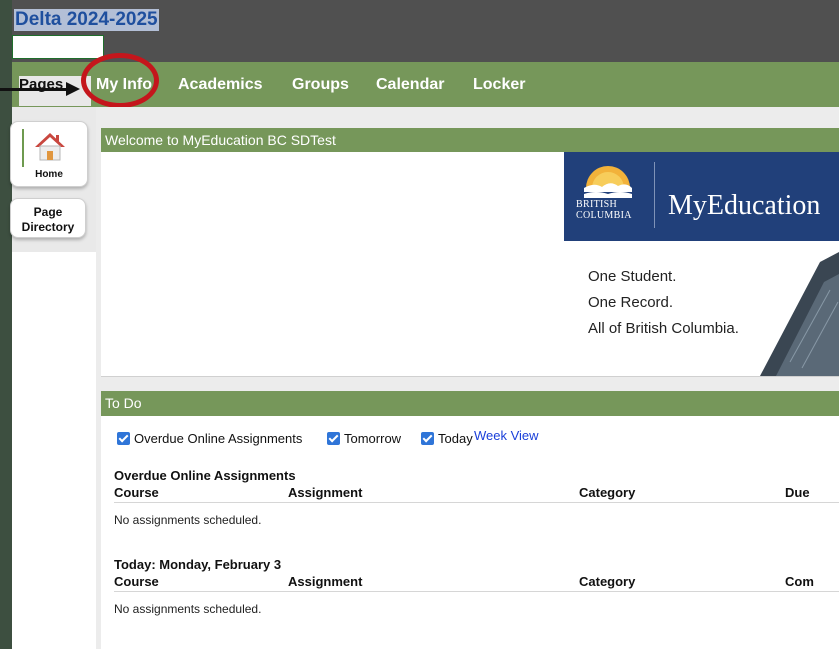  What do you see at coordinates (48, 212) in the screenshot?
I see `page-directory-label-line1: Page` at bounding box center [48, 212].